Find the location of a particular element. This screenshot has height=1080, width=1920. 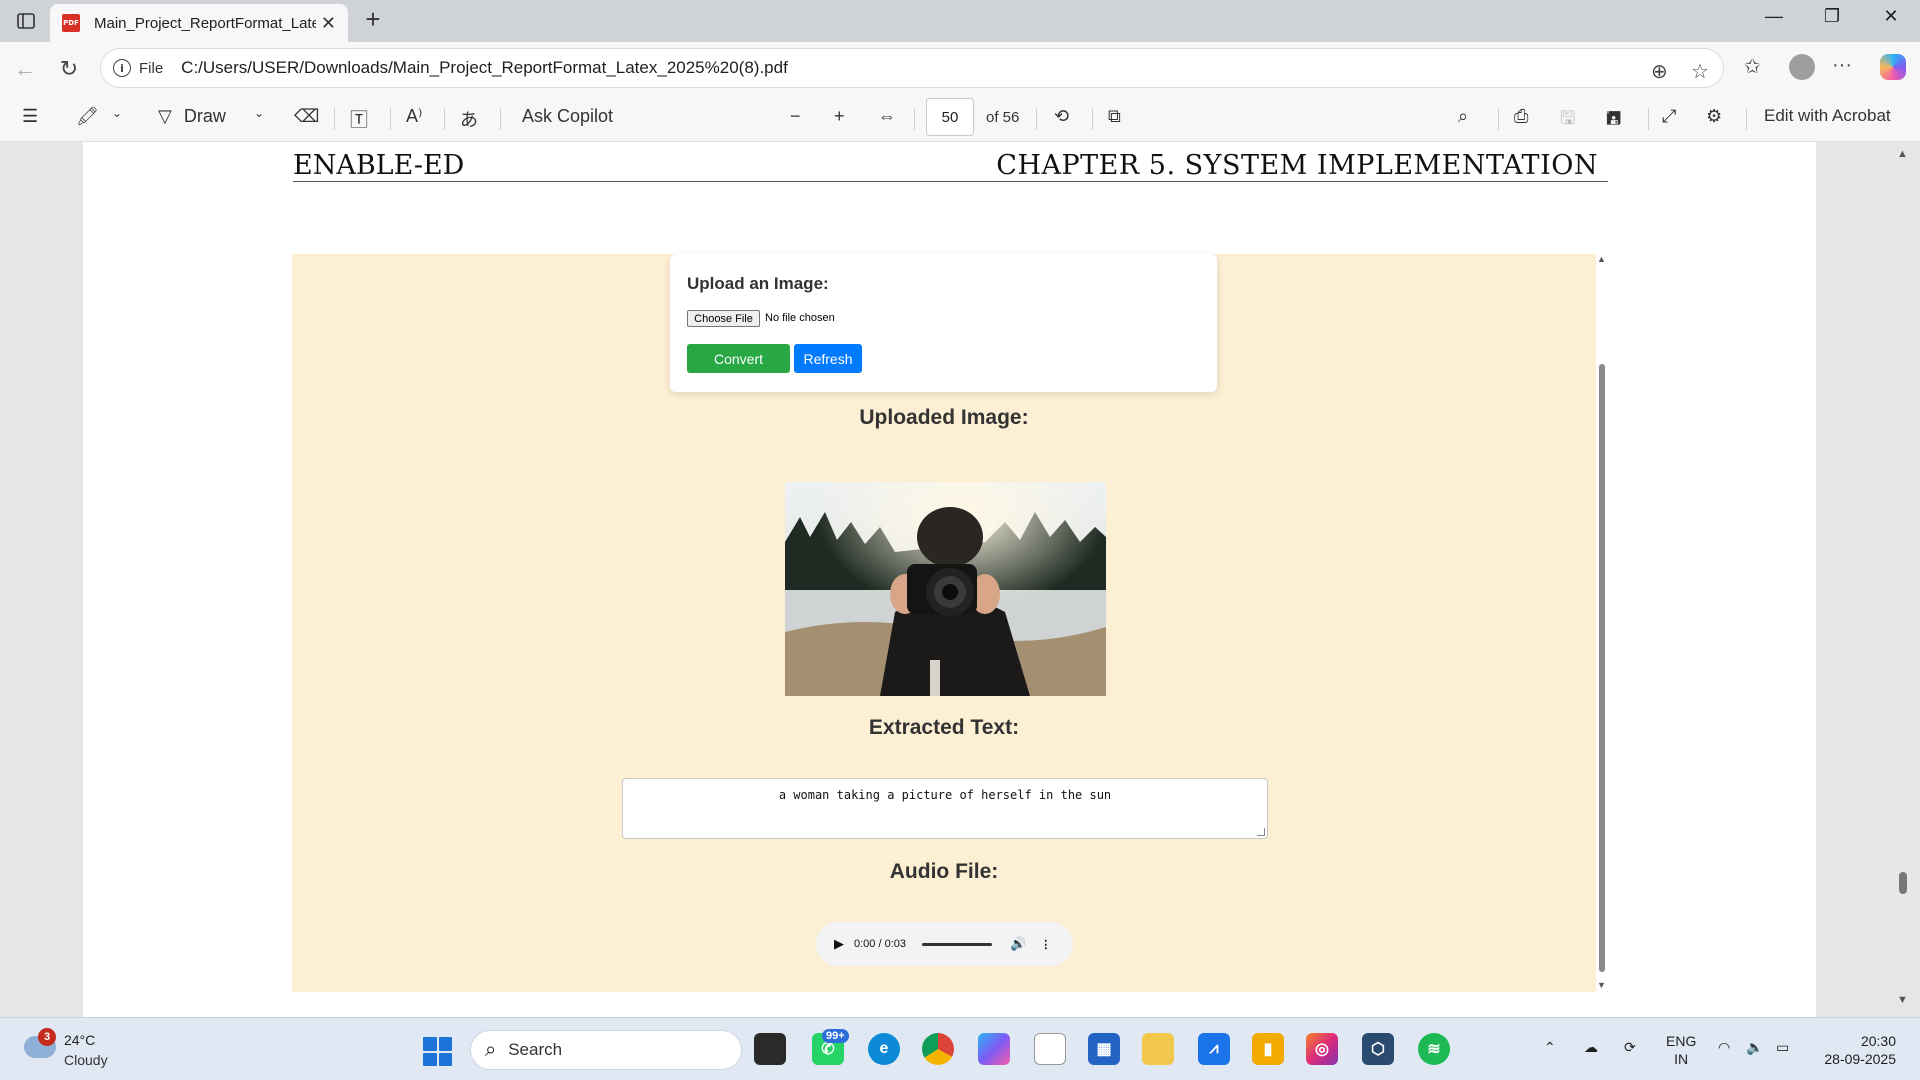

viewer-scrollbar: ▲ ▼ is located at coordinates (1903, 579).